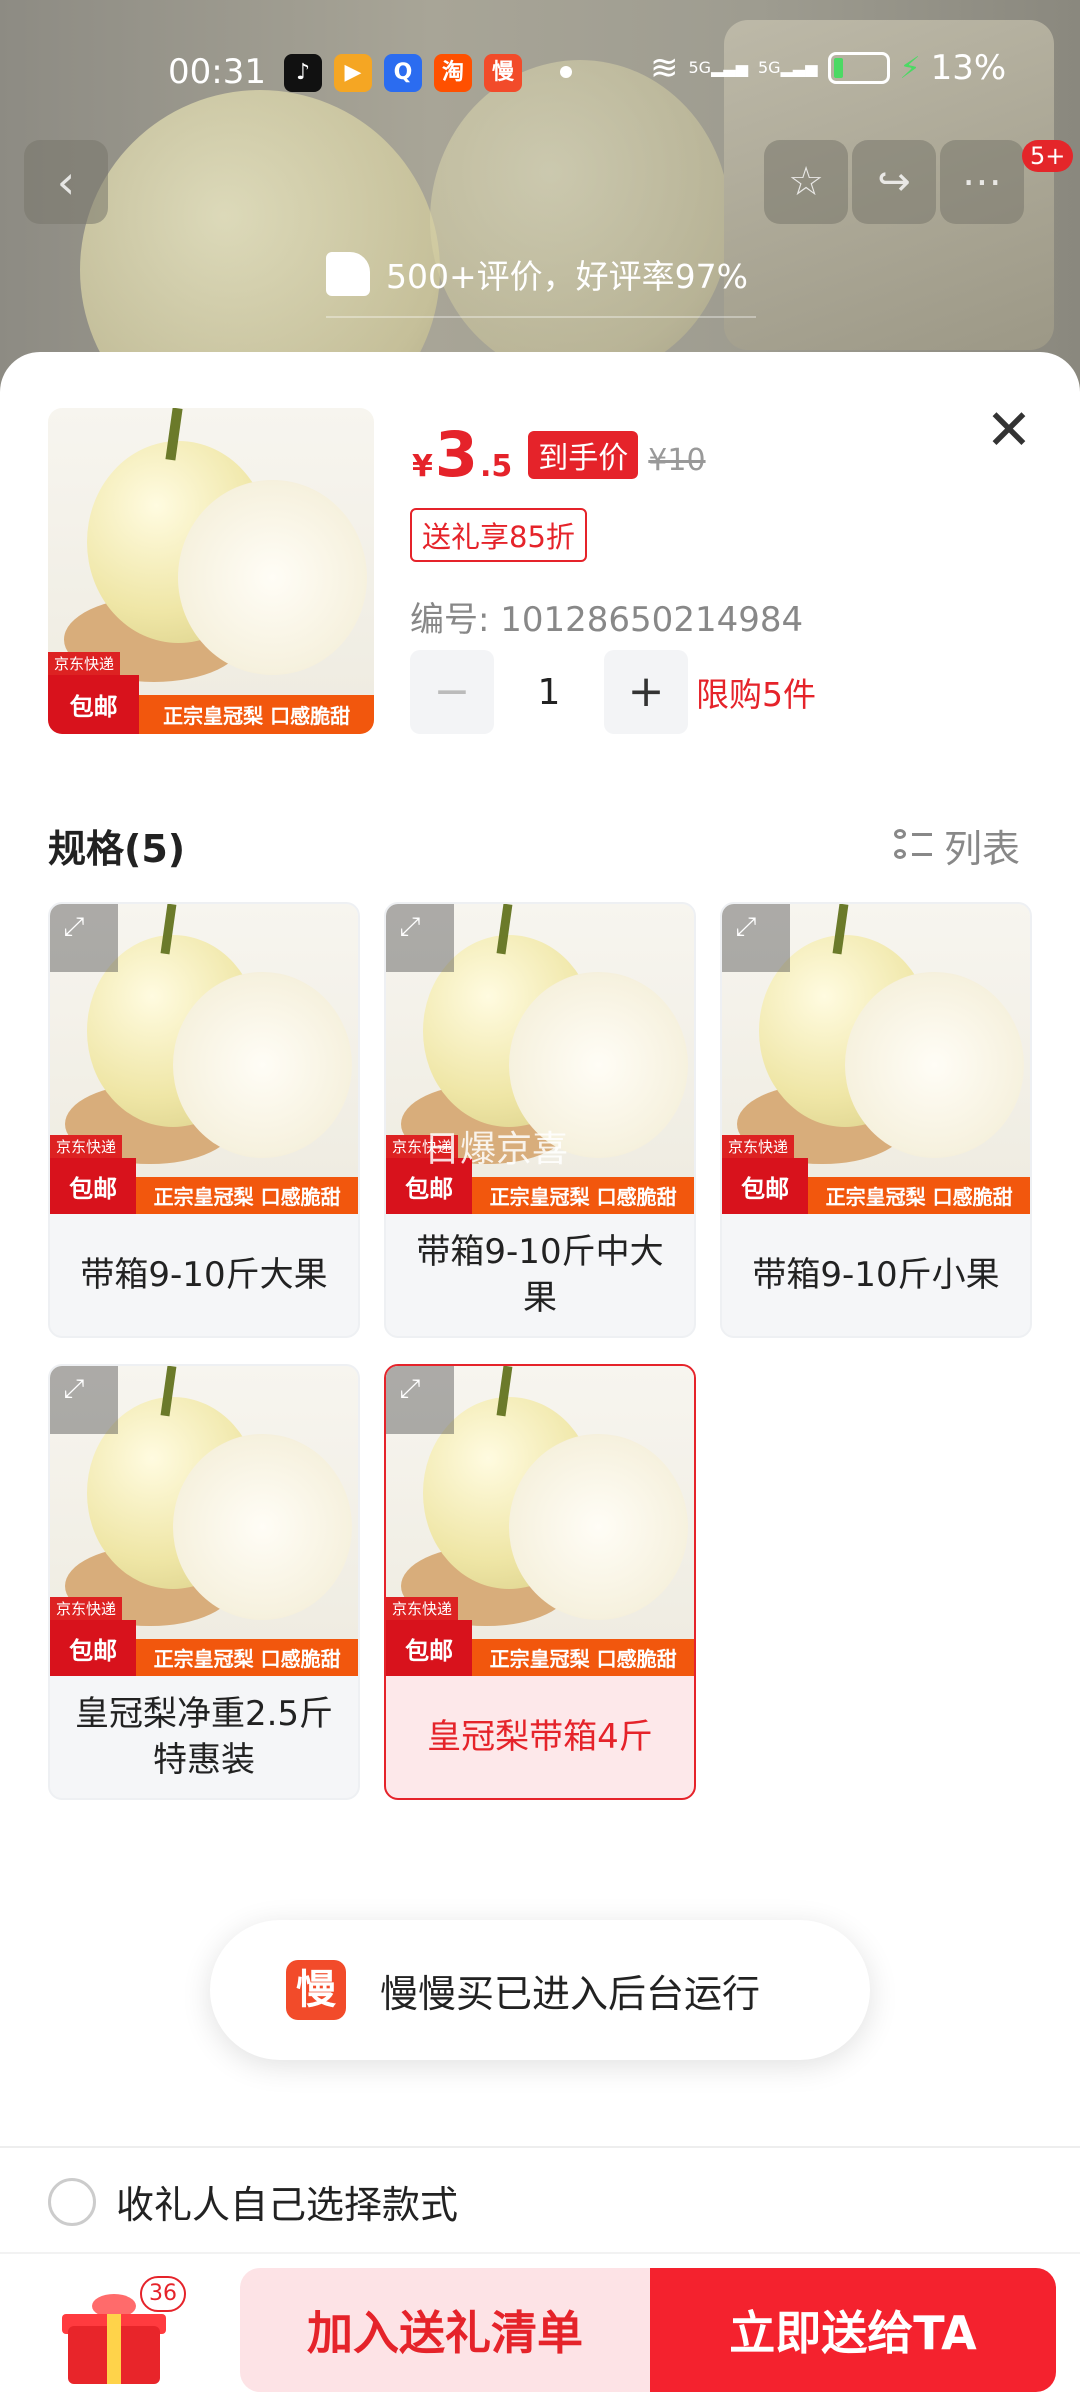 The image size is (1080, 2400). I want to click on status-bar: 00:31 ♪ ▶ Q 淘 慢 ≋ 5G▂▃▅ 5G▂▃▅ ⚡ 13%, so click(540, 73).